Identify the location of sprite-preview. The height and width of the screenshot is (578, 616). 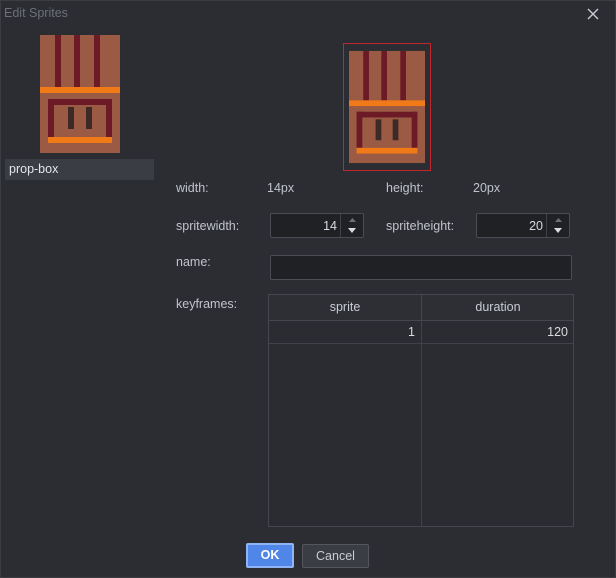
(387, 107).